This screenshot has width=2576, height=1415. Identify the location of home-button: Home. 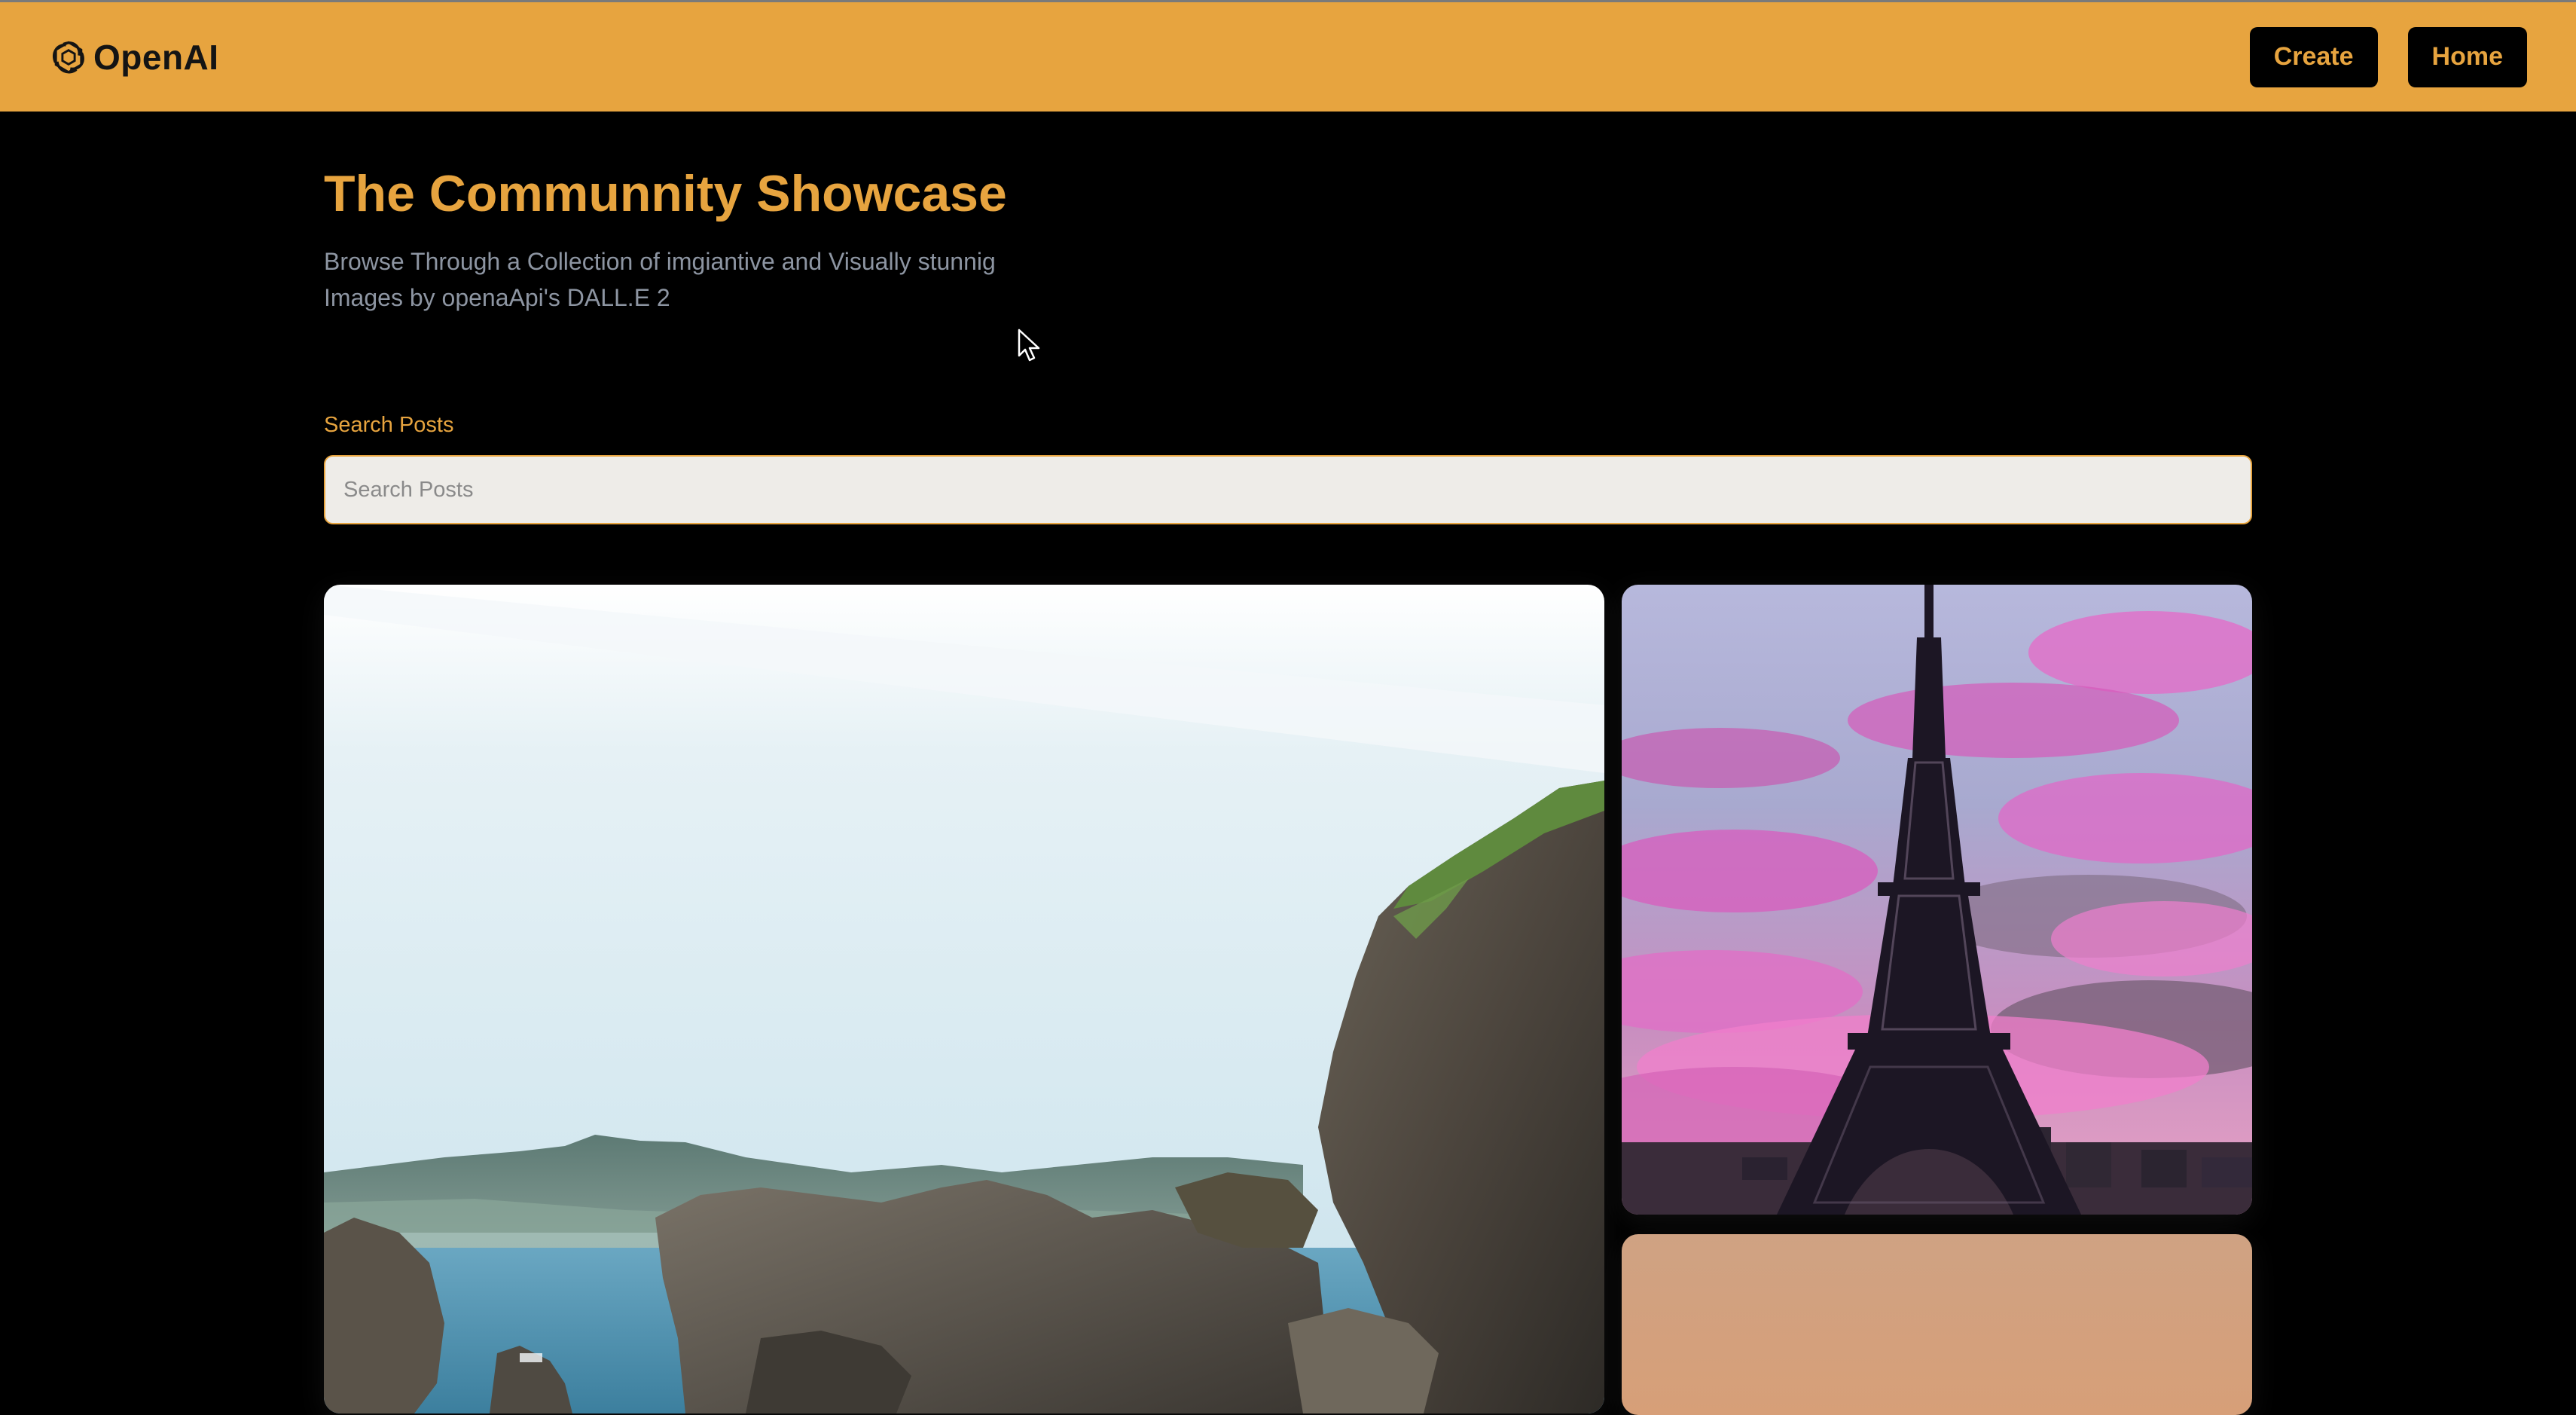
(2467, 56).